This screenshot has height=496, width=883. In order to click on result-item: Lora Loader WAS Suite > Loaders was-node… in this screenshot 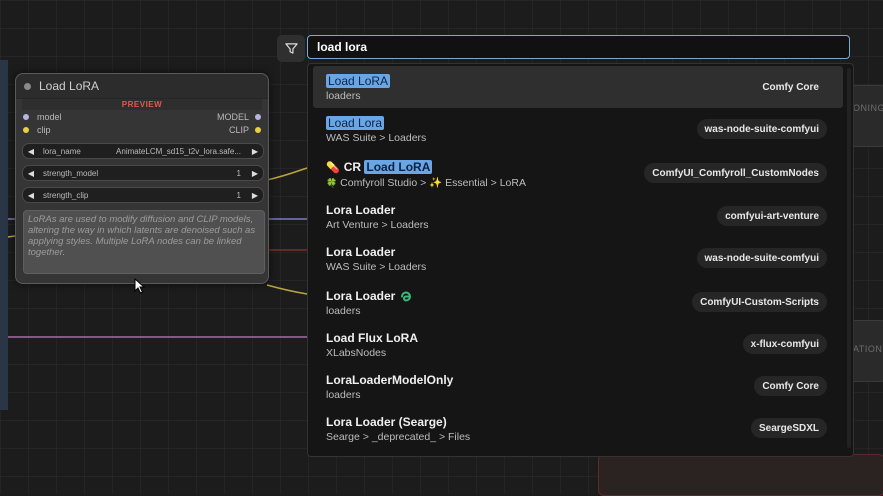, I will do `click(578, 258)`.